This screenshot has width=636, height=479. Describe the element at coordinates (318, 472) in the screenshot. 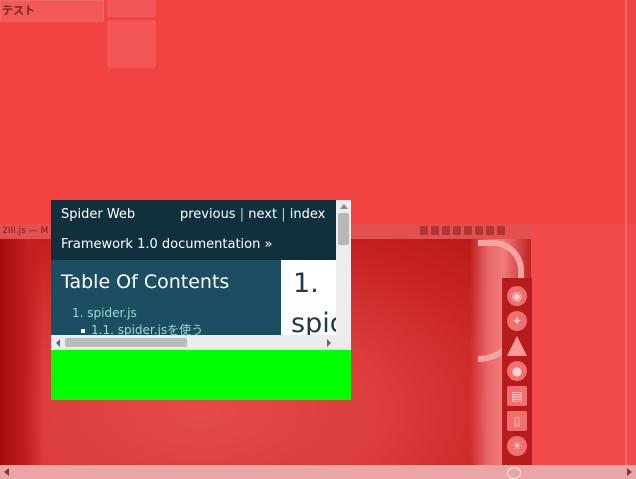

I see `bottom-scrollbar` at that location.